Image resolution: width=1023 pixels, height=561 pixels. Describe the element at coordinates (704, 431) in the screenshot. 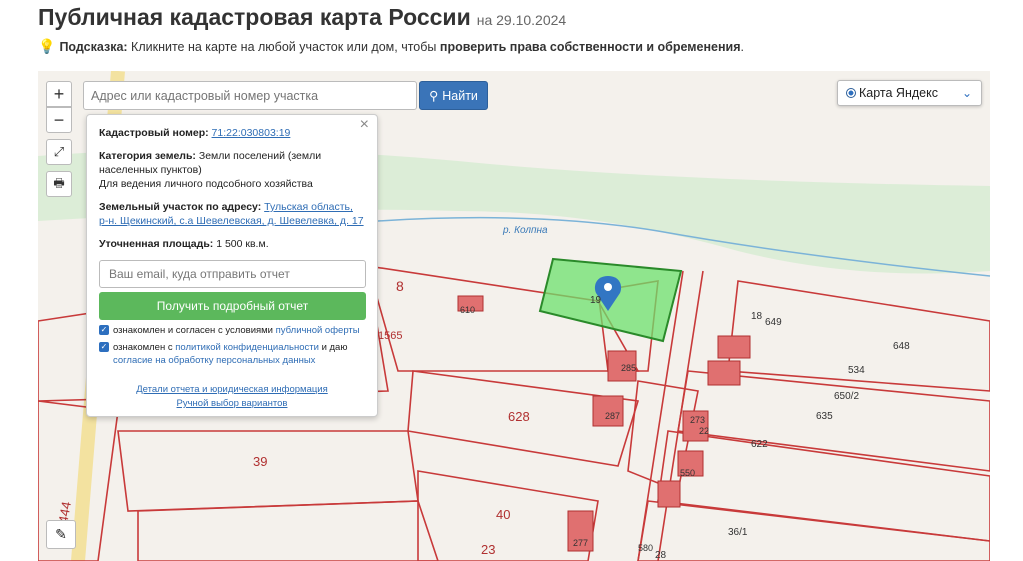

I see `plot-label-22: 22` at that location.